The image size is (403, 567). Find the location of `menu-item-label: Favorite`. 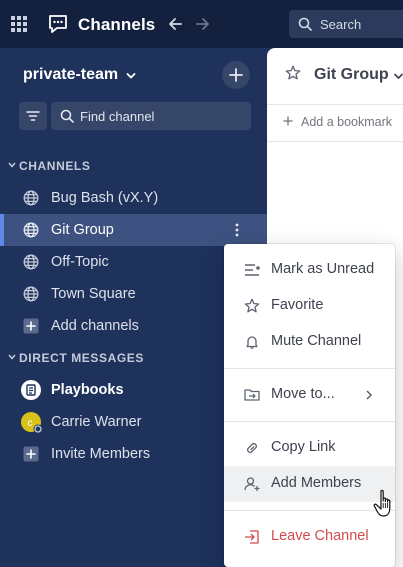

menu-item-label: Favorite is located at coordinates (297, 305).